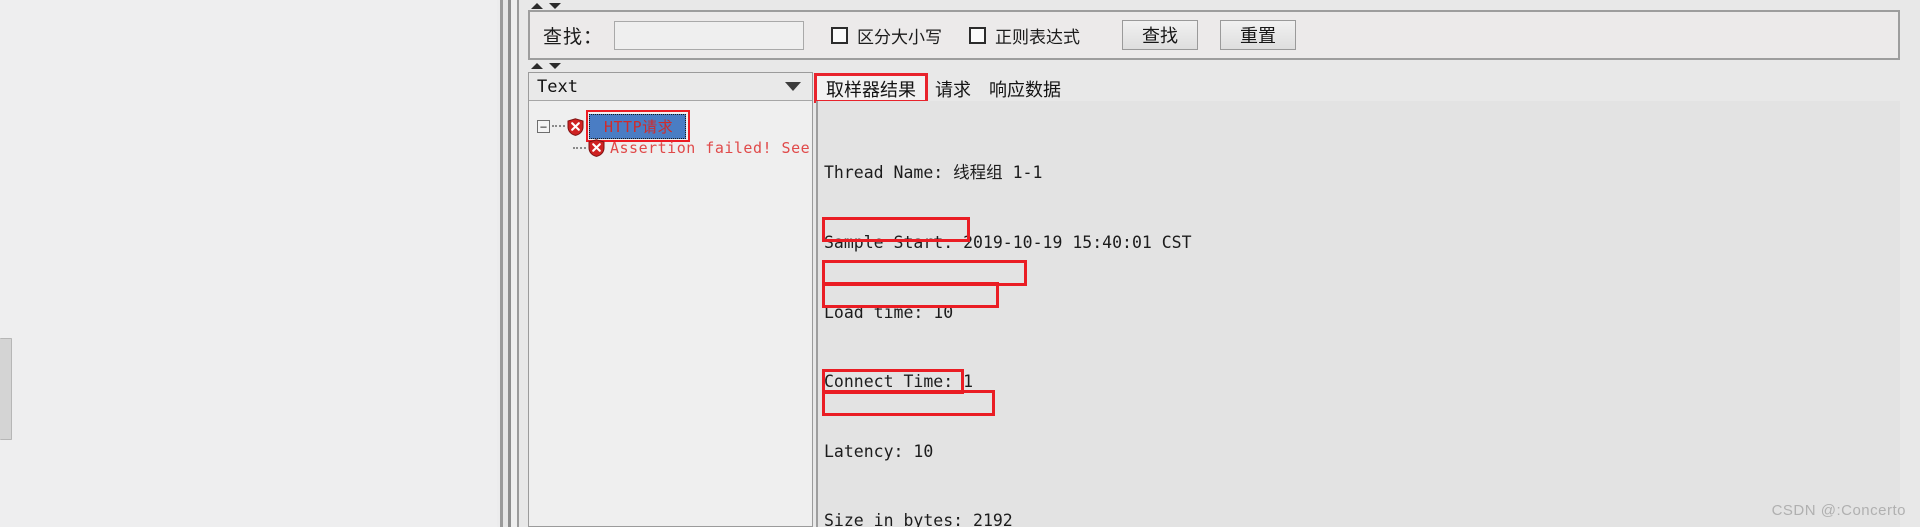  Describe the element at coordinates (679, 313) in the screenshot. I see `result-tree: − HTTP请求 Assertion failed! See l` at that location.